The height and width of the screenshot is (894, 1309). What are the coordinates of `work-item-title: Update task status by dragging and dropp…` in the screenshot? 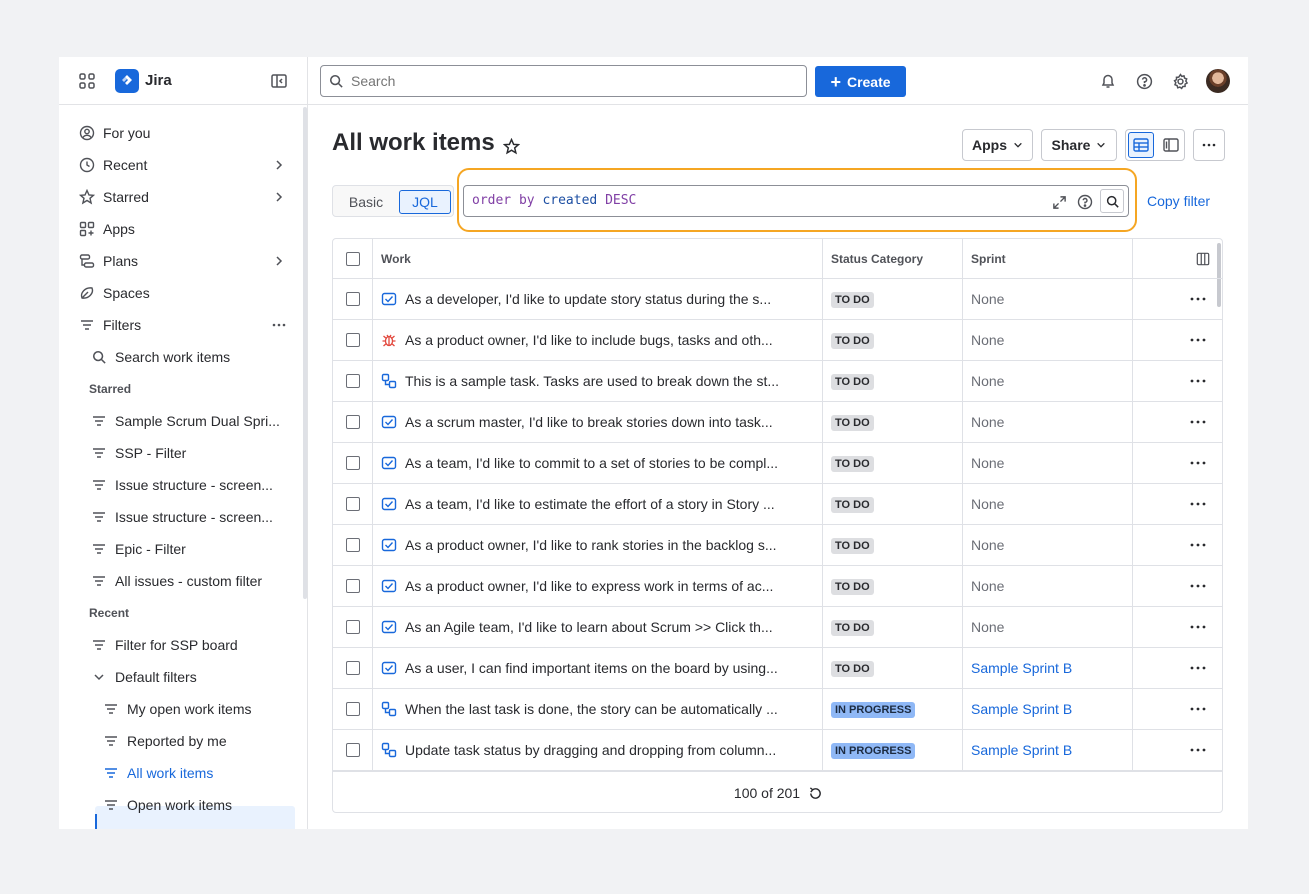 It's located at (610, 750).